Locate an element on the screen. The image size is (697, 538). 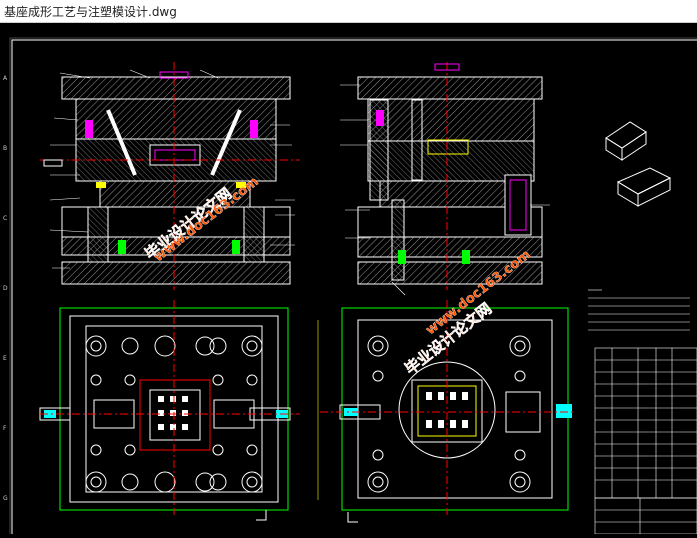
bill-of-materials is located at coordinates (645, 441).